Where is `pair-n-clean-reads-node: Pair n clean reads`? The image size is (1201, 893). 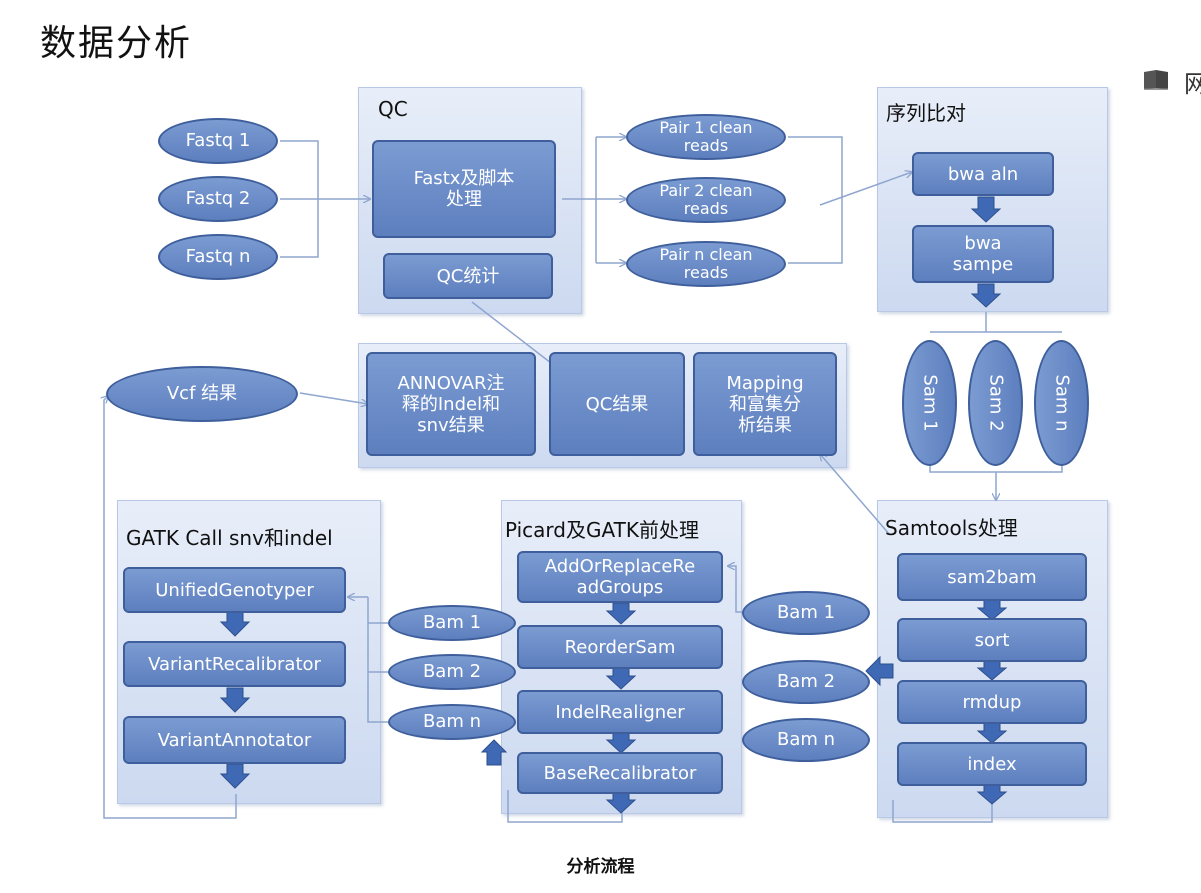 pair-n-clean-reads-node: Pair n clean reads is located at coordinates (706, 264).